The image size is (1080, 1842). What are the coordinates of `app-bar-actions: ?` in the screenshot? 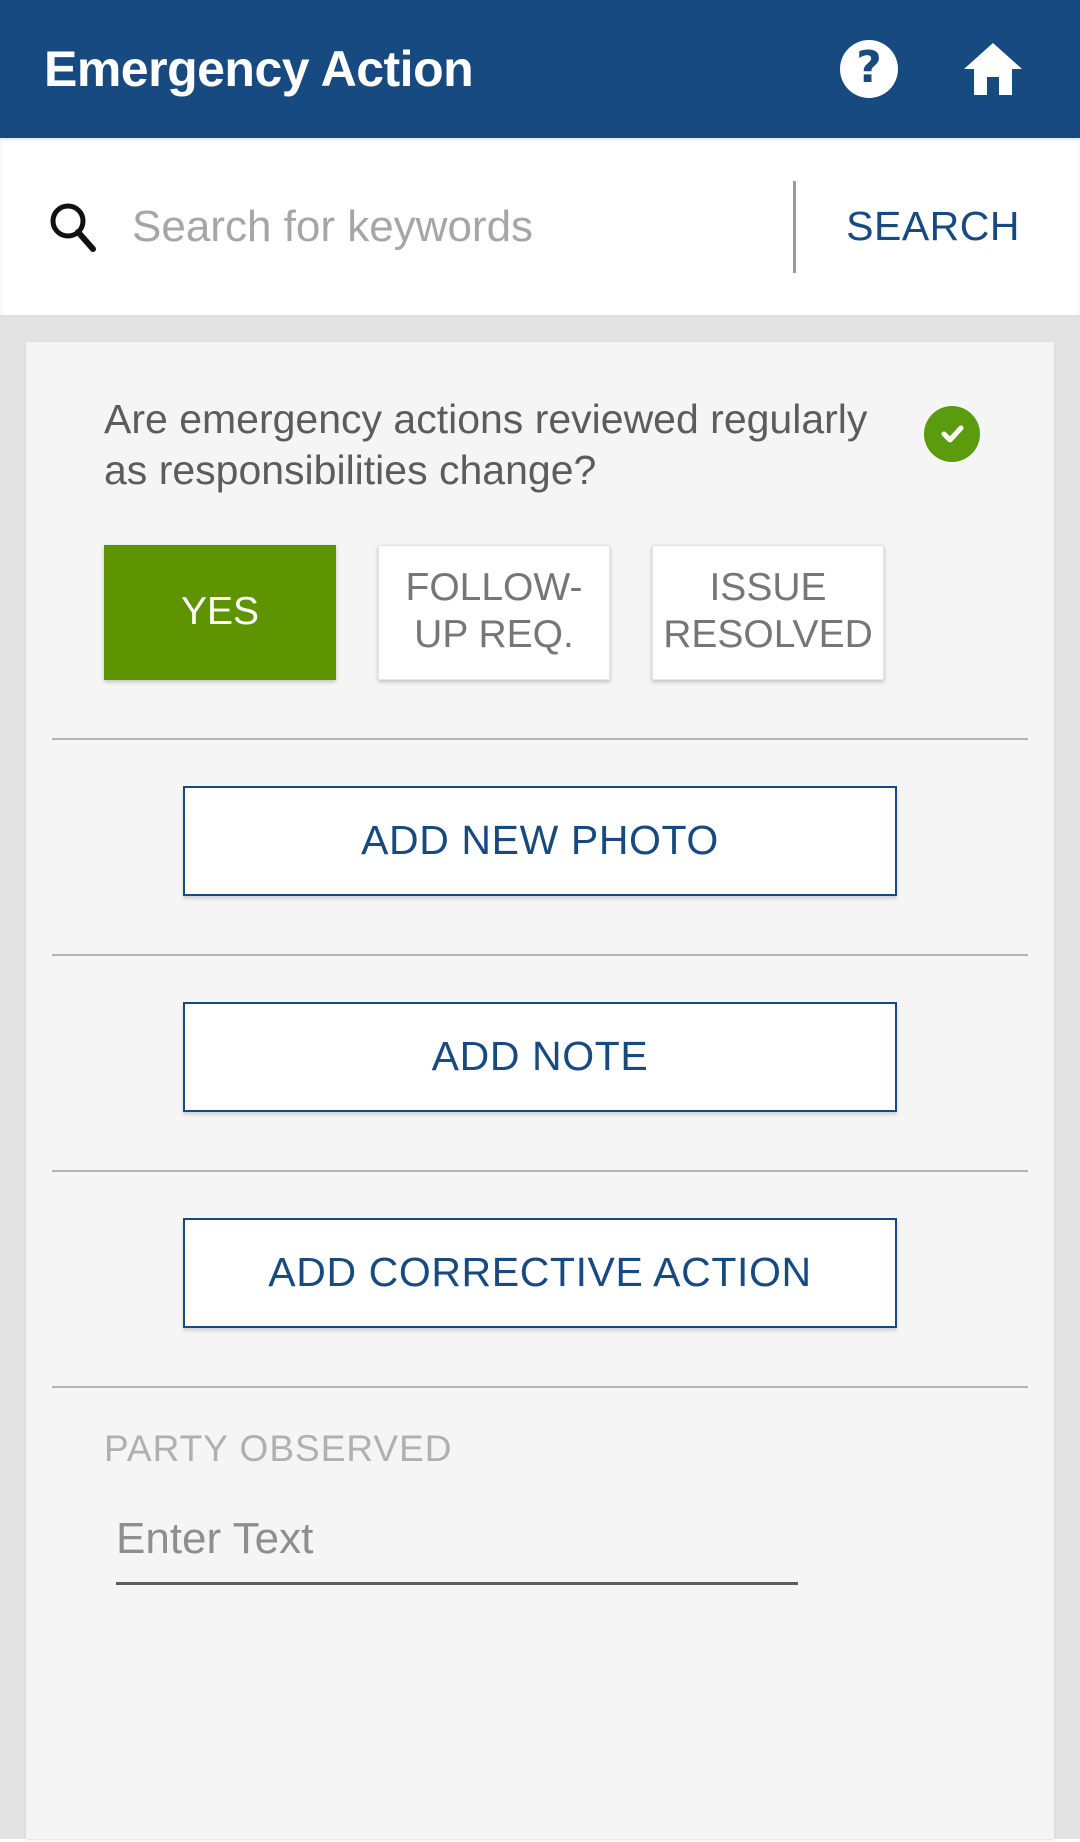 It's located at (941, 69).